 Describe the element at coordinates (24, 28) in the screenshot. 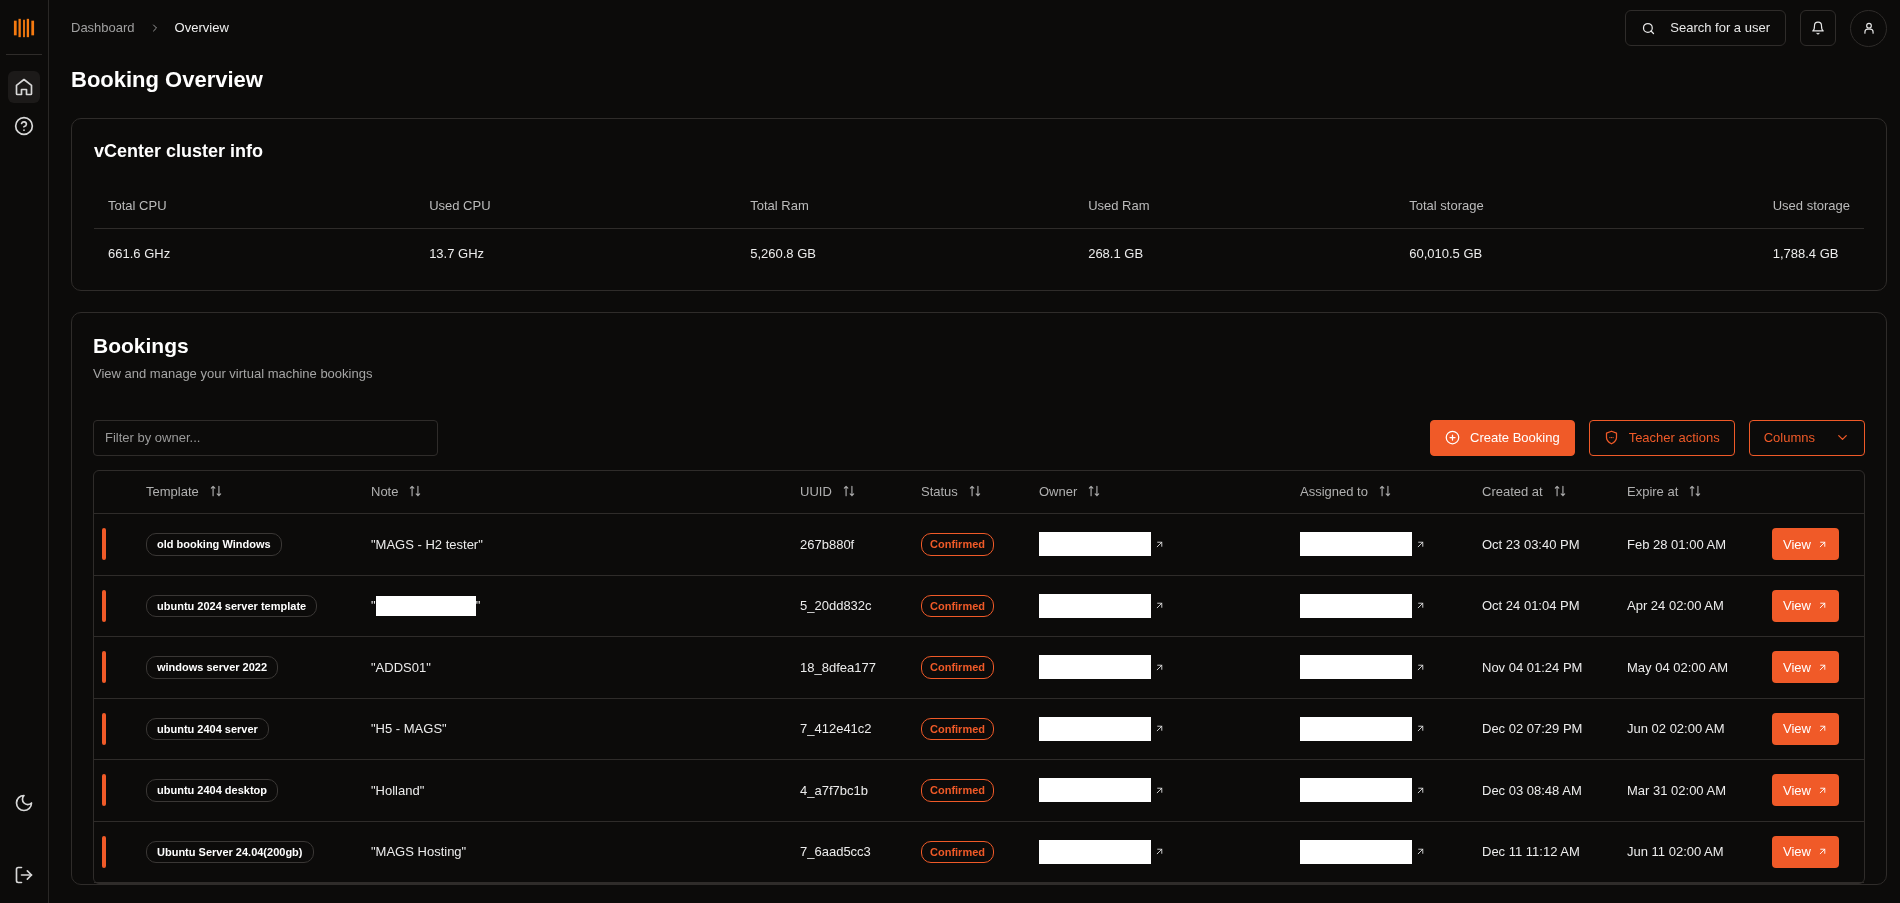

I see `logo-icon` at that location.